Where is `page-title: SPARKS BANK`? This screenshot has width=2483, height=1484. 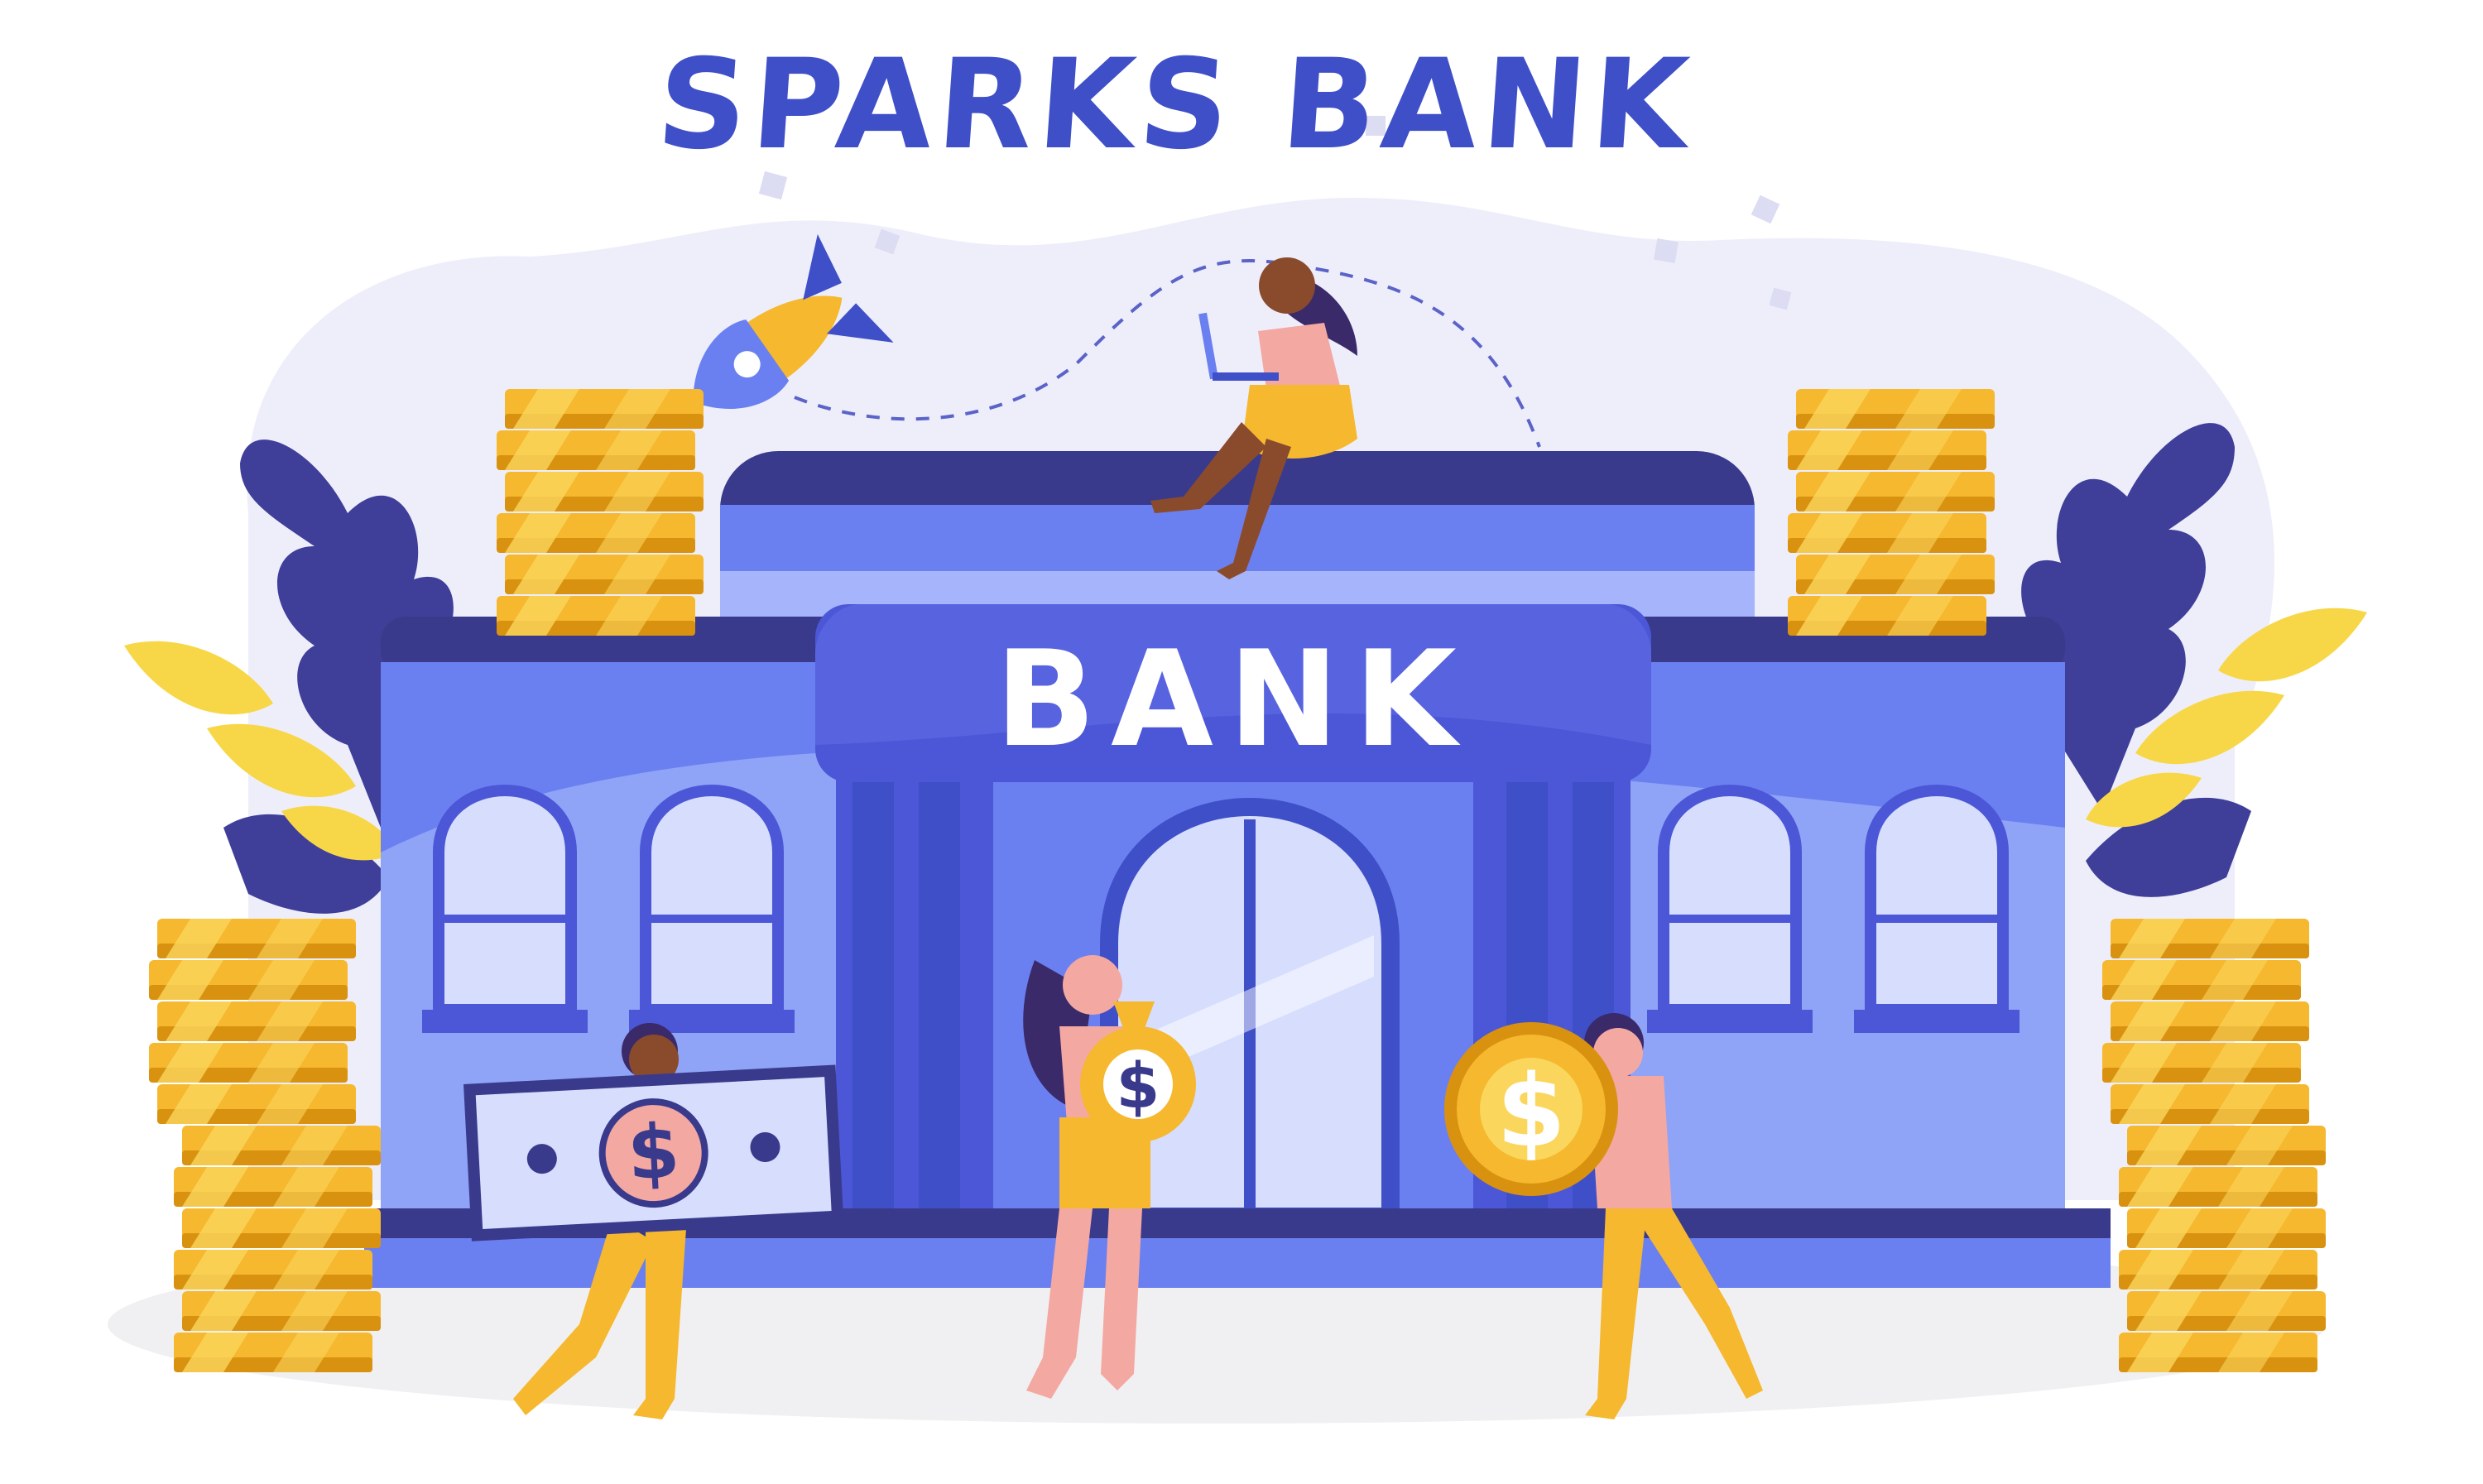
page-title: SPARKS BANK is located at coordinates (1175, 105).